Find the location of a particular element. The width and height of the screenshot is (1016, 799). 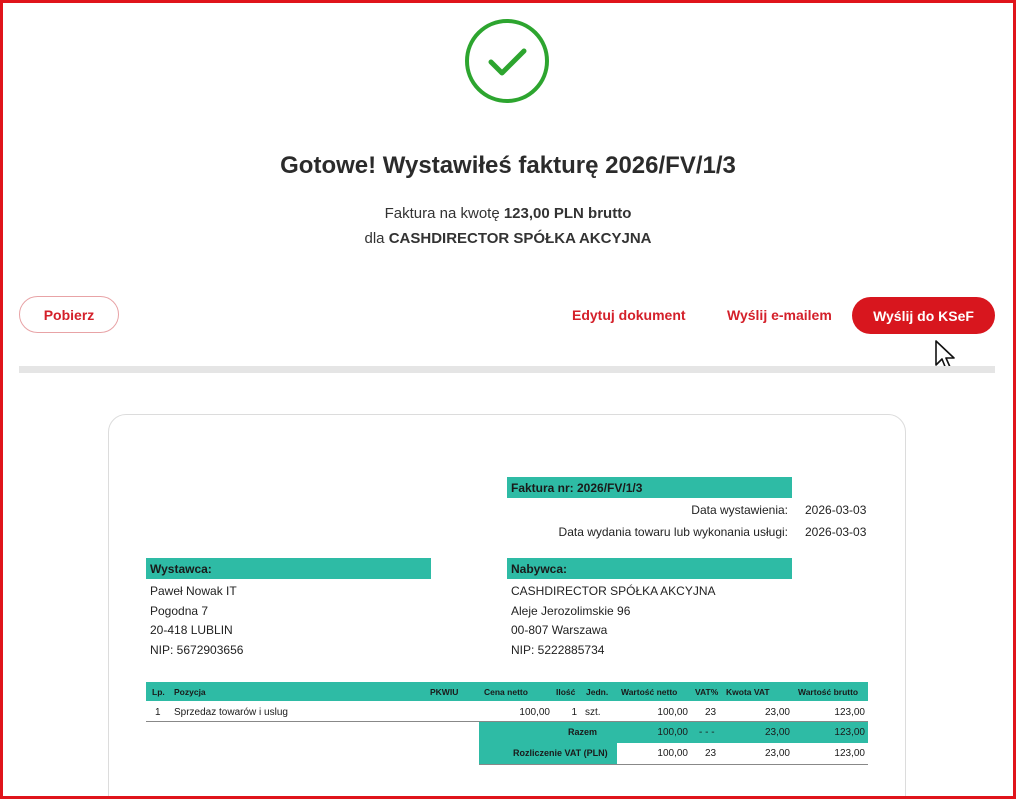

invoice-amount: 123,00 PLN brutto is located at coordinates (567, 213).